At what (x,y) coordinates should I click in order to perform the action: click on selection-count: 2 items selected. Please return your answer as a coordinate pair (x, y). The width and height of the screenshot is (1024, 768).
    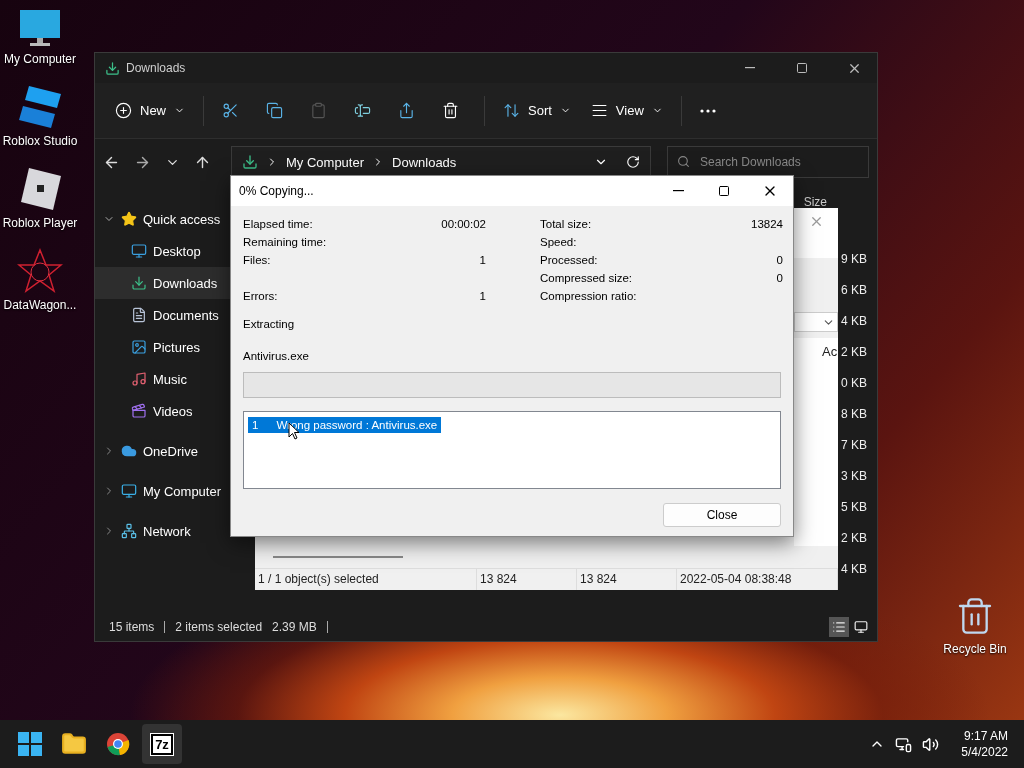
    Looking at the image, I should click on (219, 627).